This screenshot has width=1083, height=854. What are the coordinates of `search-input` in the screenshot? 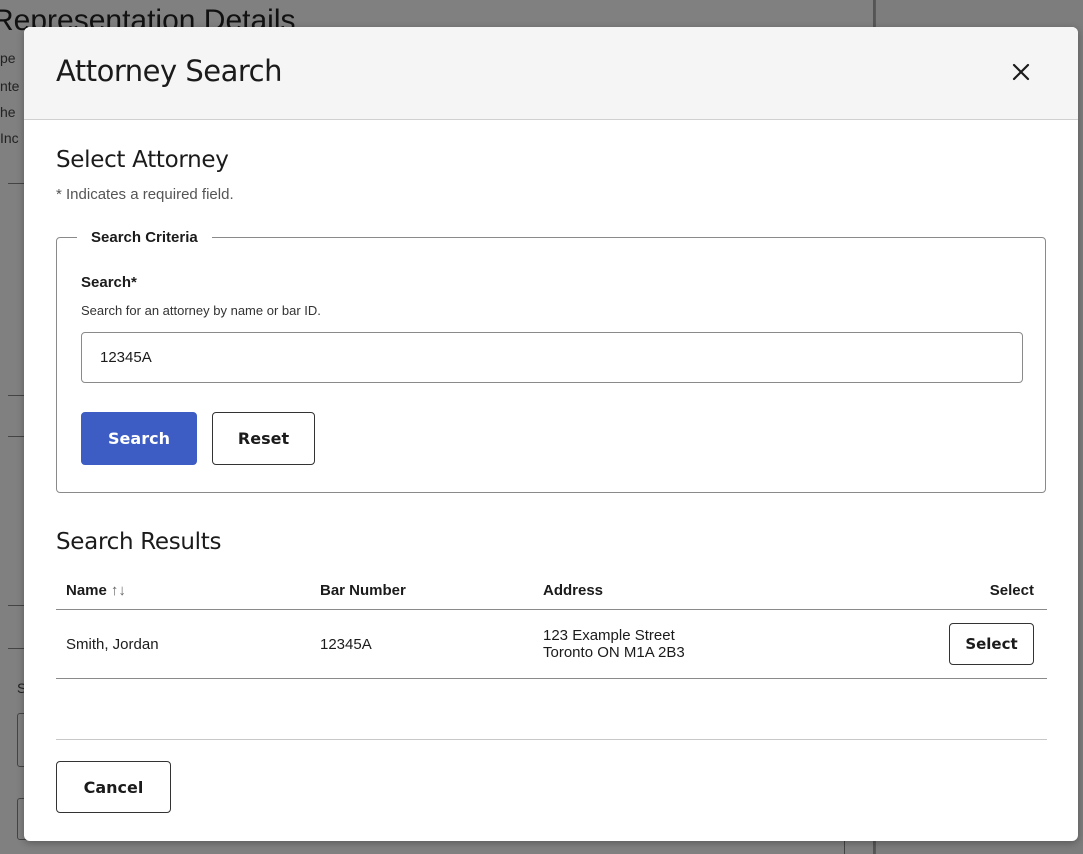 It's located at (552, 357).